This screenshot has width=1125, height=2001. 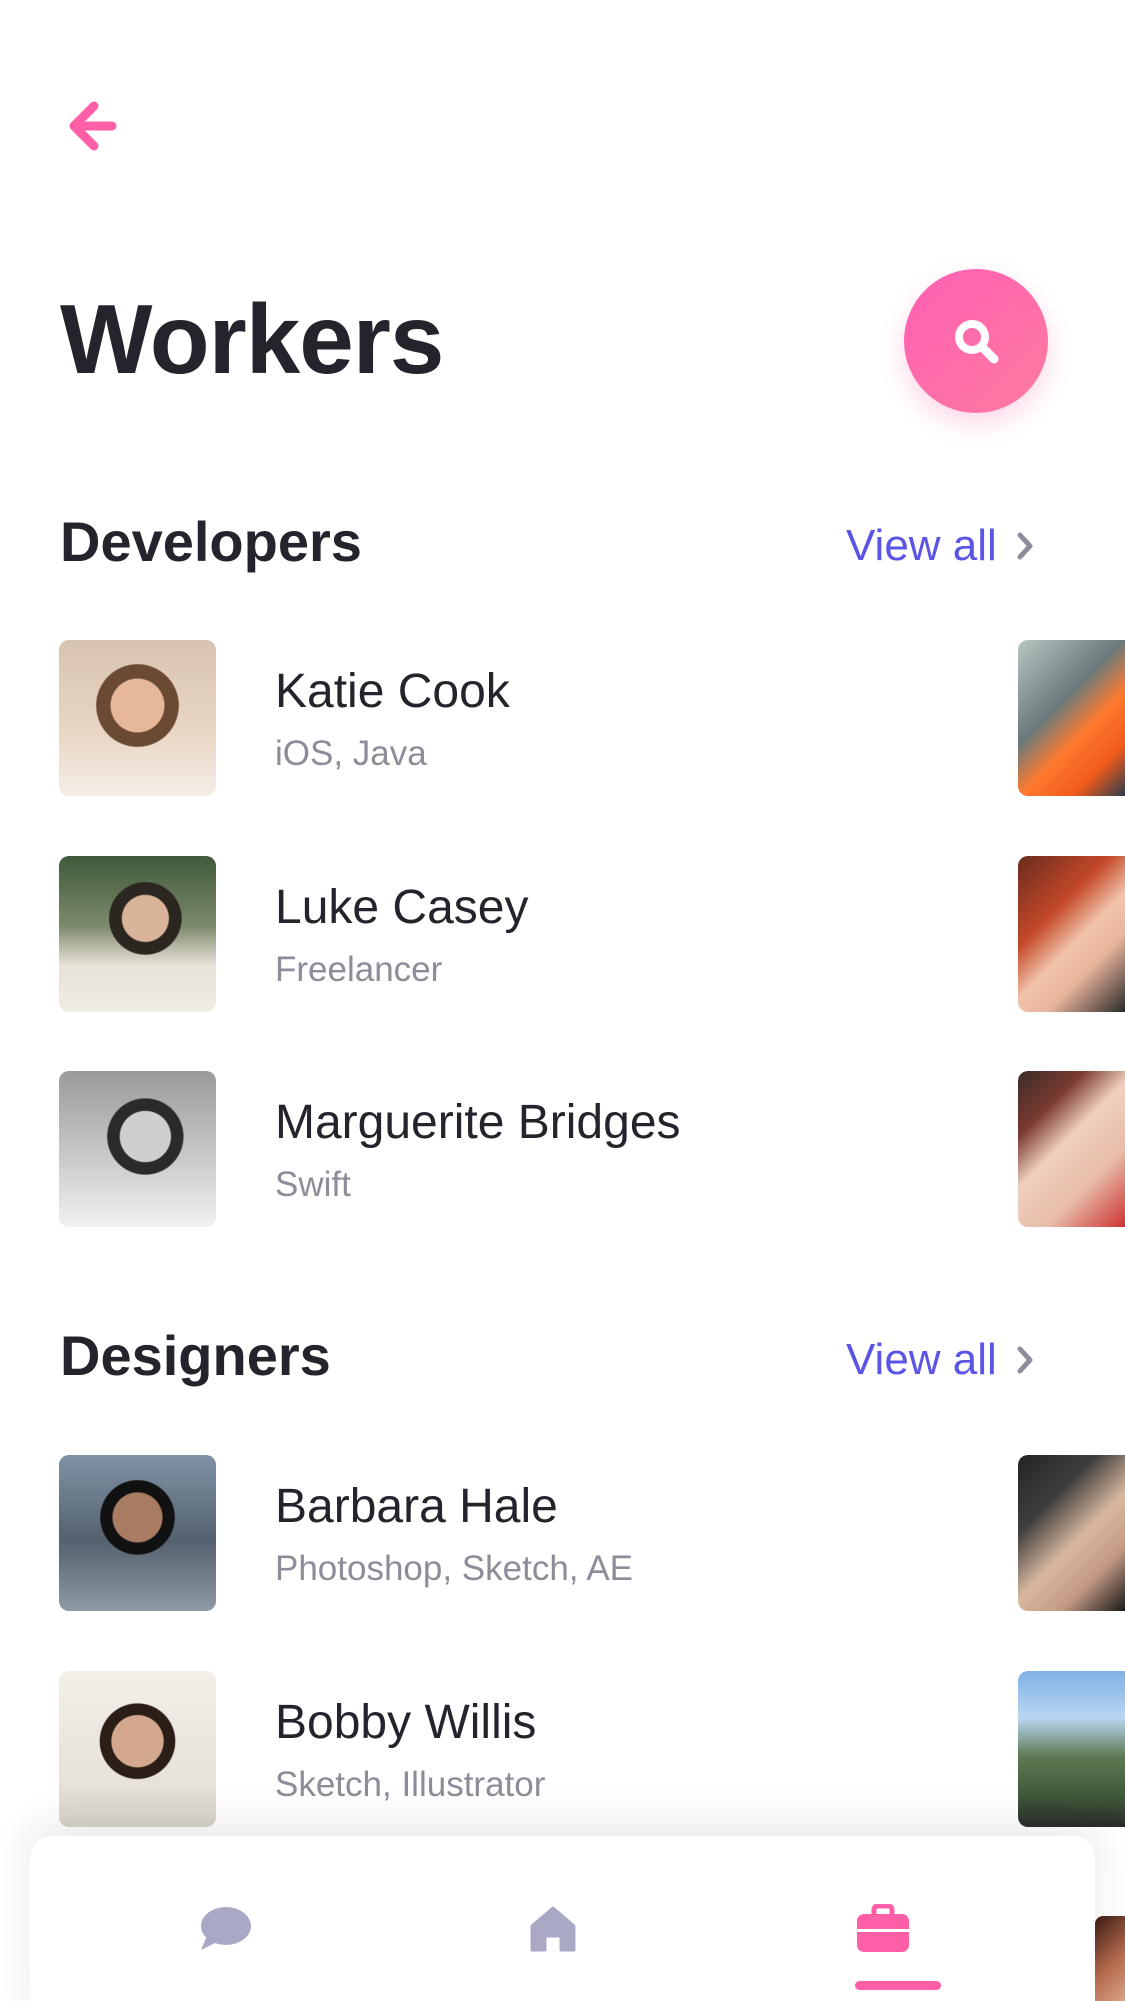 I want to click on worker-skills: Freelancer, so click(x=359, y=969).